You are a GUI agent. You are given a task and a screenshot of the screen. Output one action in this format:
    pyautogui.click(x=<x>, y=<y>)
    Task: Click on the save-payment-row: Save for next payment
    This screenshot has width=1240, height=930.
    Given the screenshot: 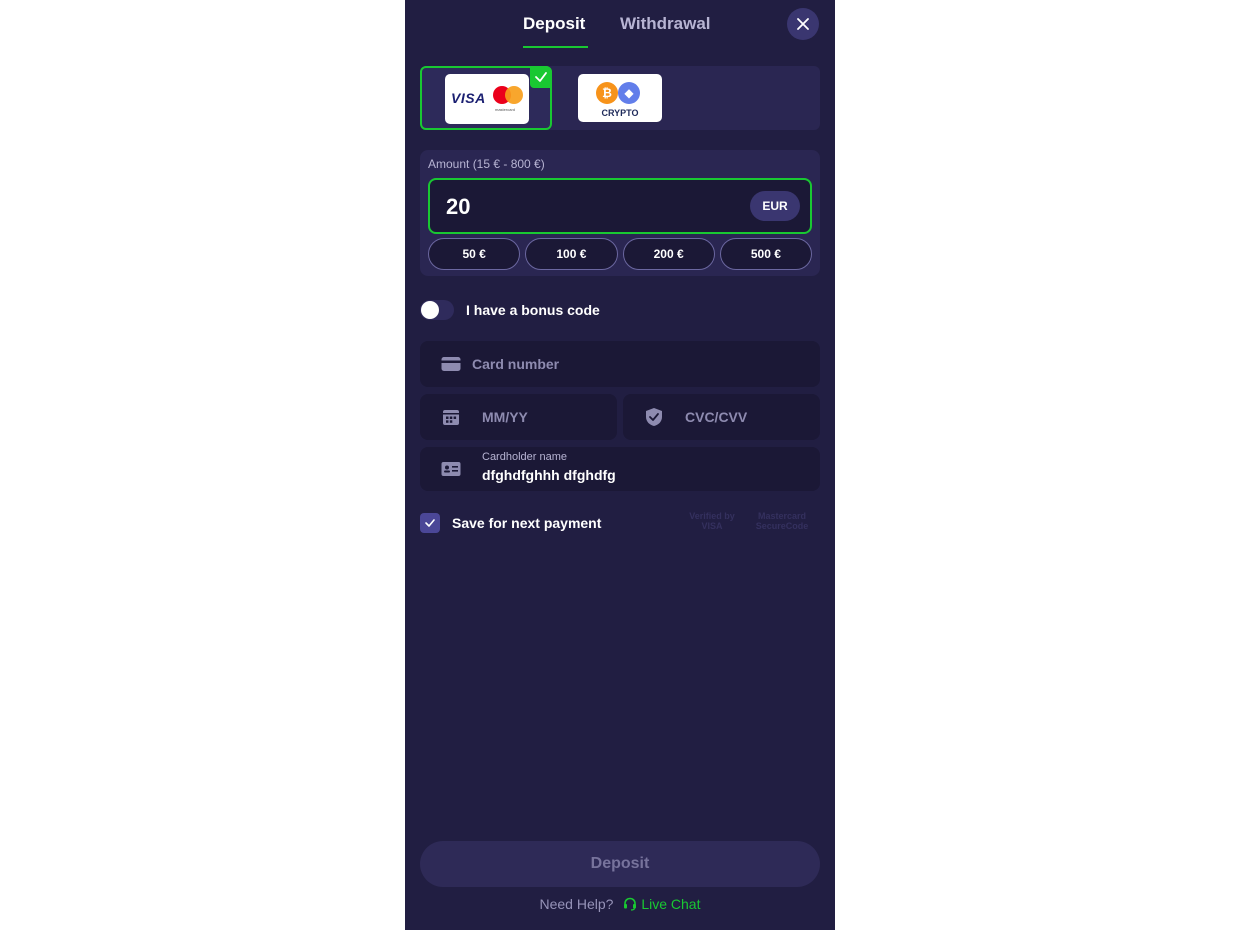 What is the action you would take?
    pyautogui.click(x=510, y=523)
    